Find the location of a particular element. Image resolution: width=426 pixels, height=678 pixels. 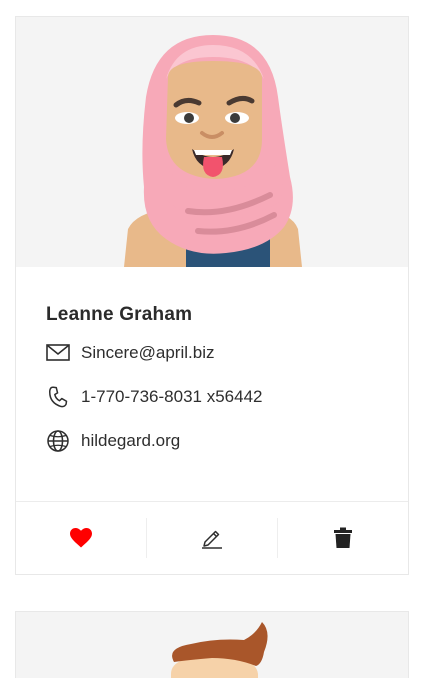

edit-icon is located at coordinates (212, 539).